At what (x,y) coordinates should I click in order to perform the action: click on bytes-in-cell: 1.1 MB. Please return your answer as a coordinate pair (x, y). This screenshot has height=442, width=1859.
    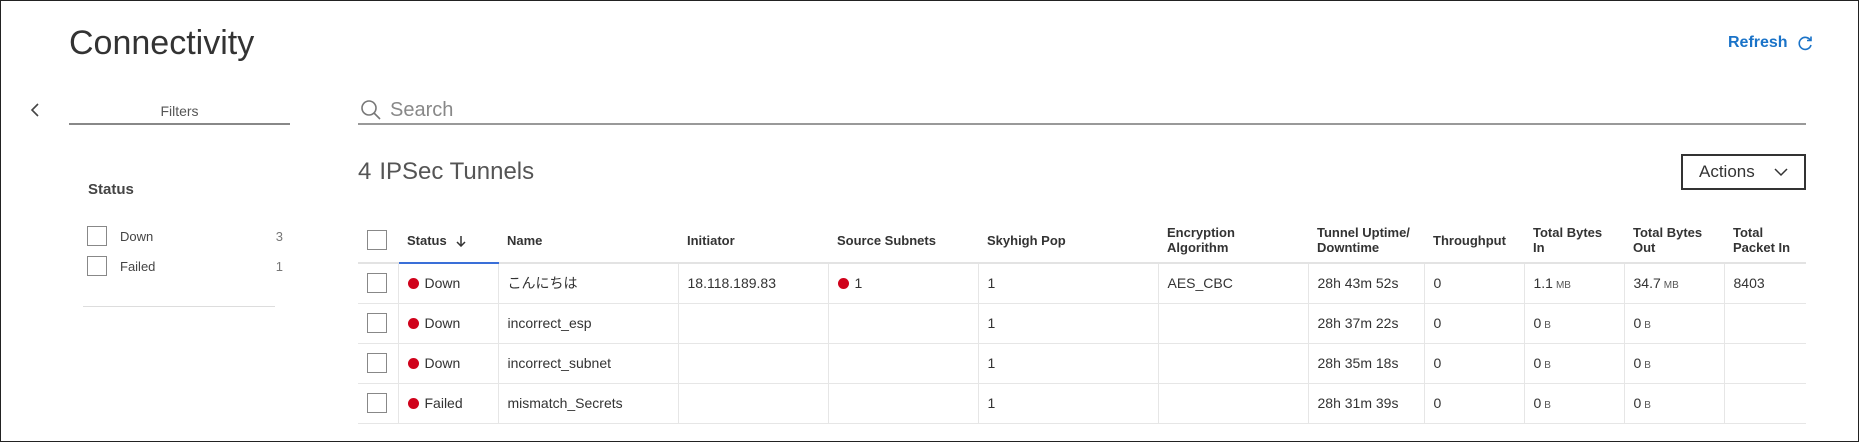
    Looking at the image, I should click on (1573, 283).